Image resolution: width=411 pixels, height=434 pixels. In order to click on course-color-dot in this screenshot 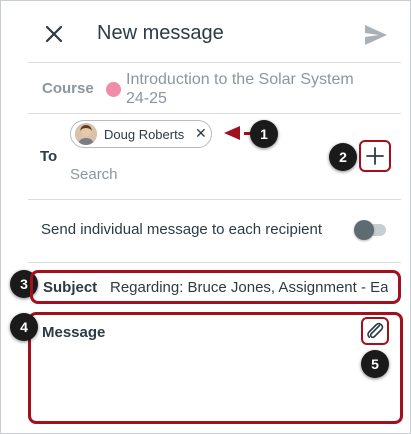, I will do `click(113, 89)`.